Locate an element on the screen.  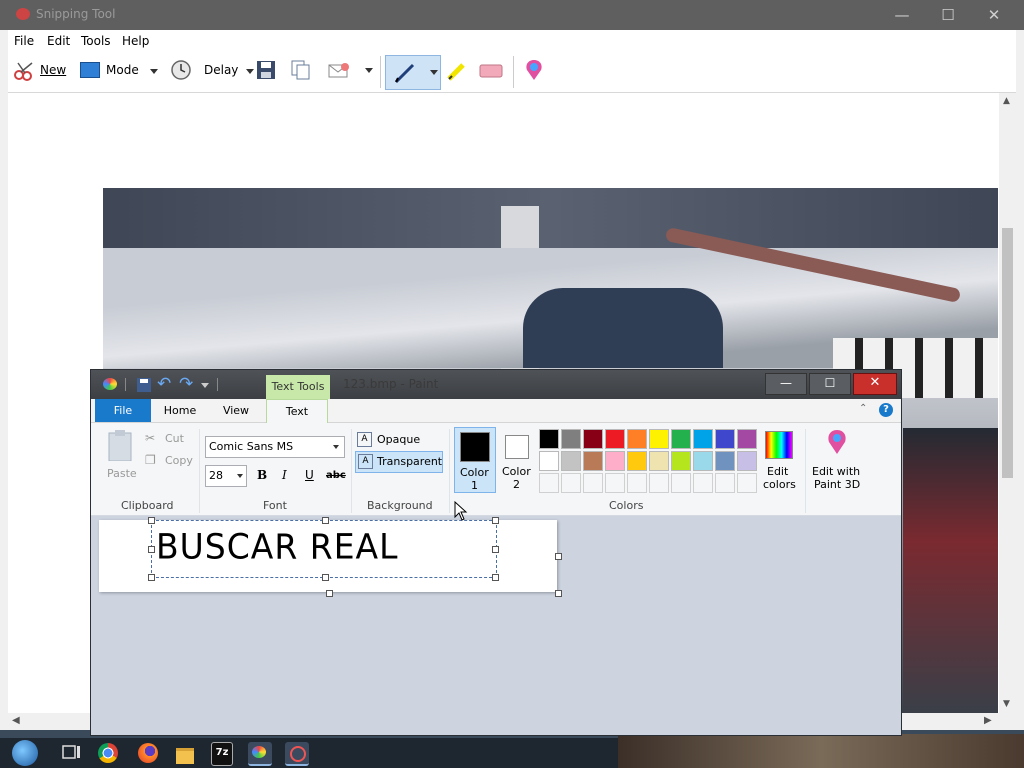
color2-button: Color 2 is located at coordinates (519, 459).